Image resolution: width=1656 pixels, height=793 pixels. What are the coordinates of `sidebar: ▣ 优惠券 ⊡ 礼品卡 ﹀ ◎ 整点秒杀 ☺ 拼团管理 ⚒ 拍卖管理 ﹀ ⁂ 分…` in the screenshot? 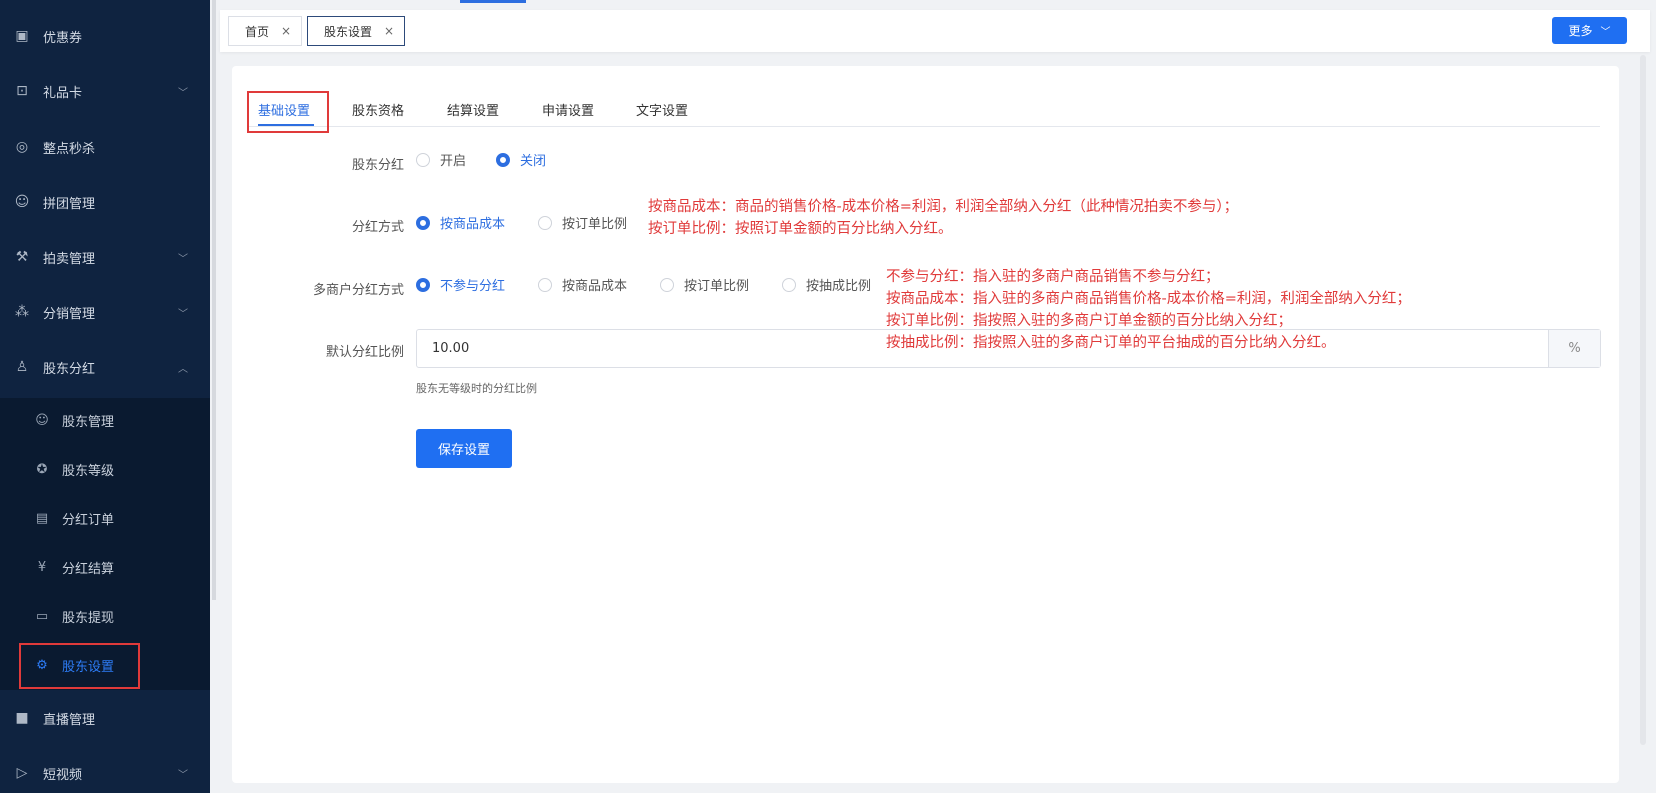 It's located at (105, 396).